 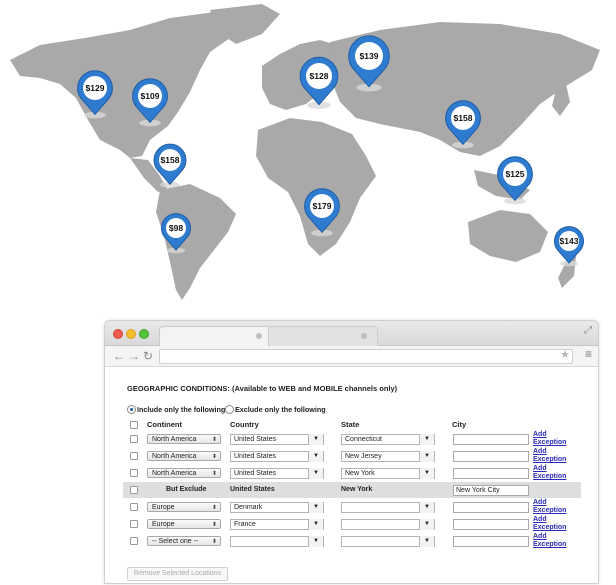 I want to click on location-row: -- Select one -- ⬍ ▼ ▼ Add Exception, so click(x=352, y=541).